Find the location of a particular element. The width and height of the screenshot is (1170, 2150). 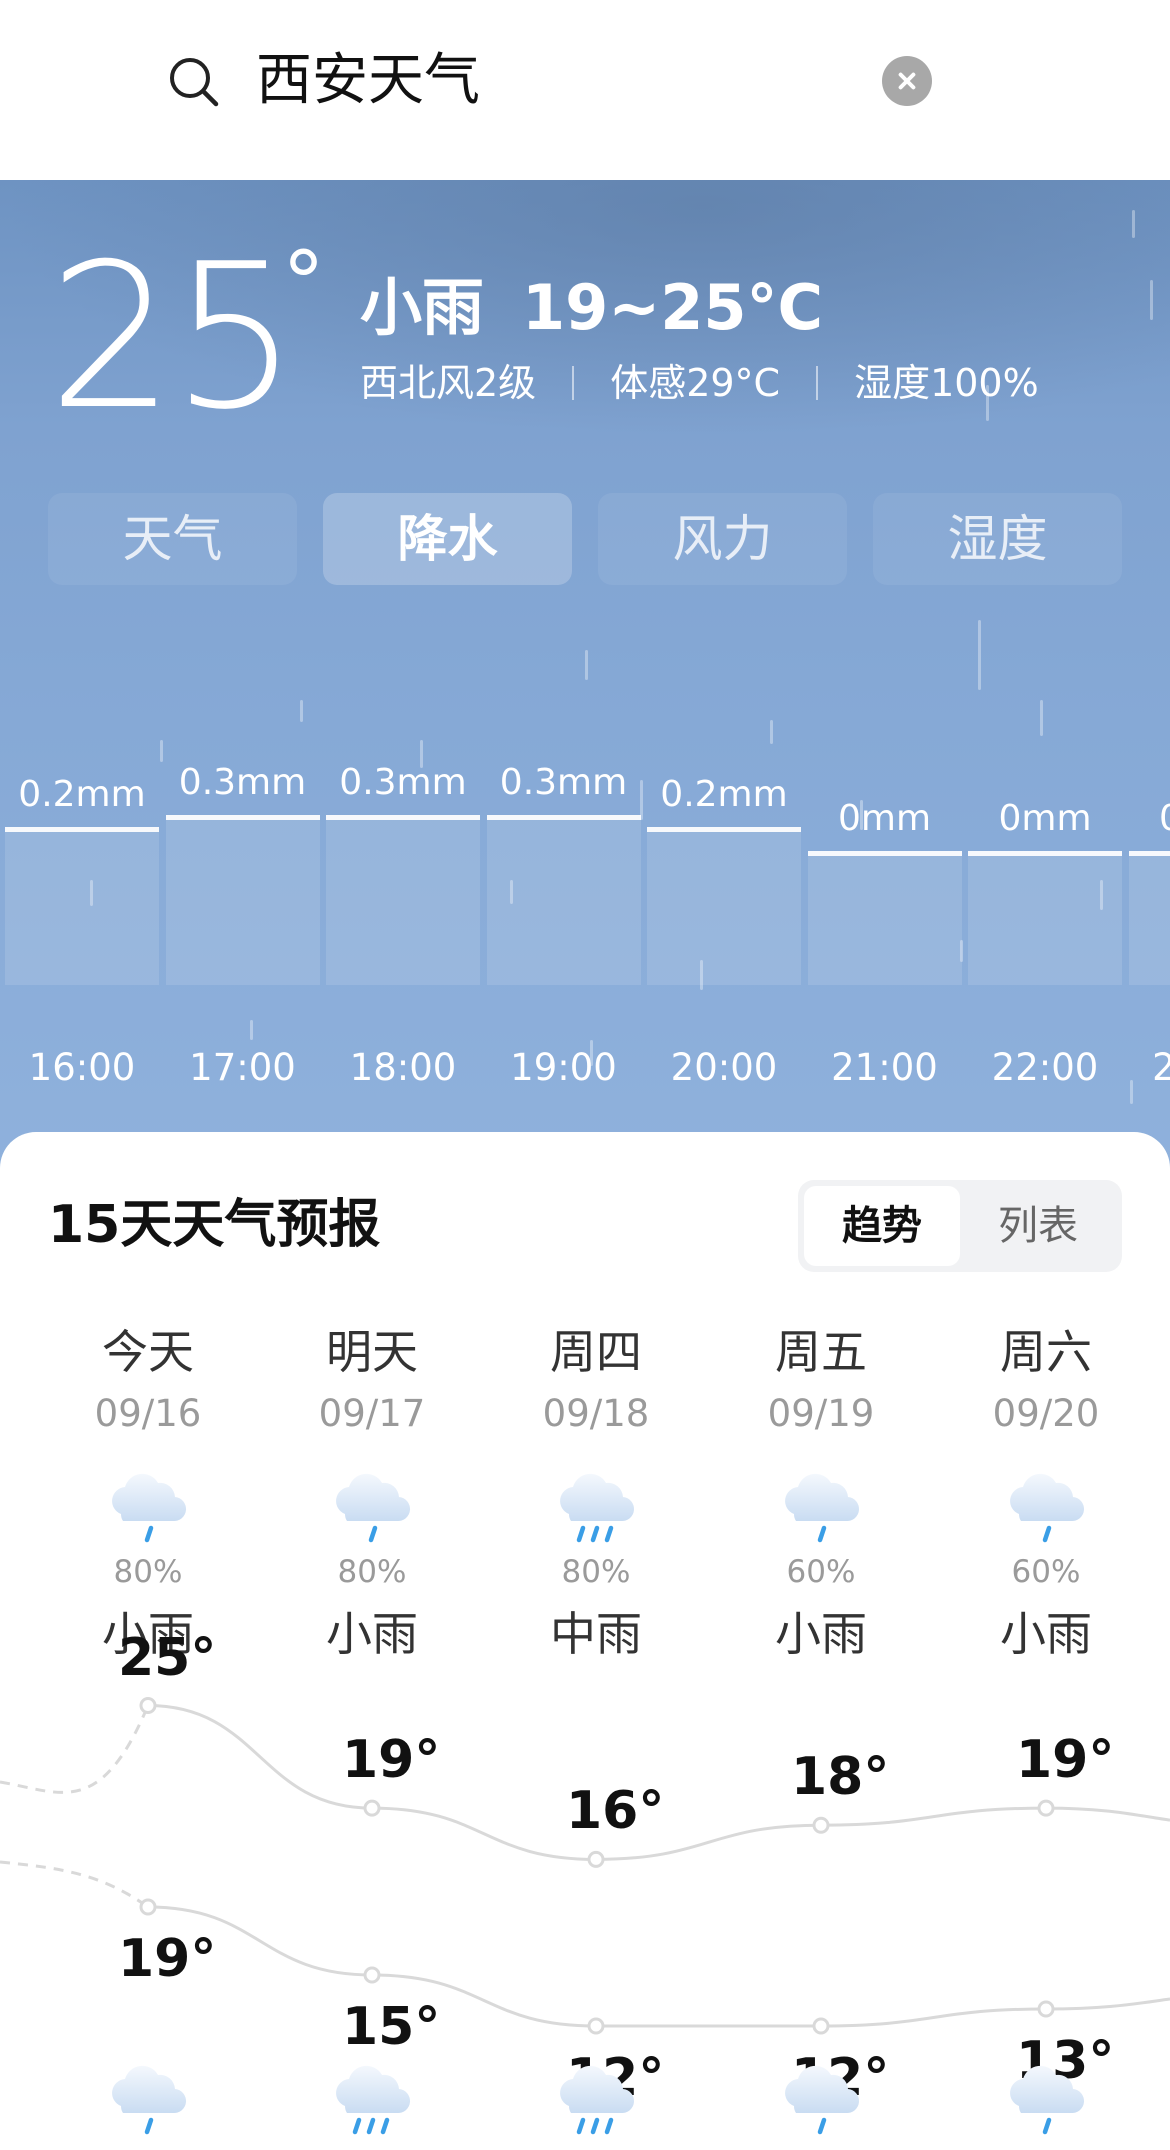

low-trend-line is located at coordinates (658, 1966).